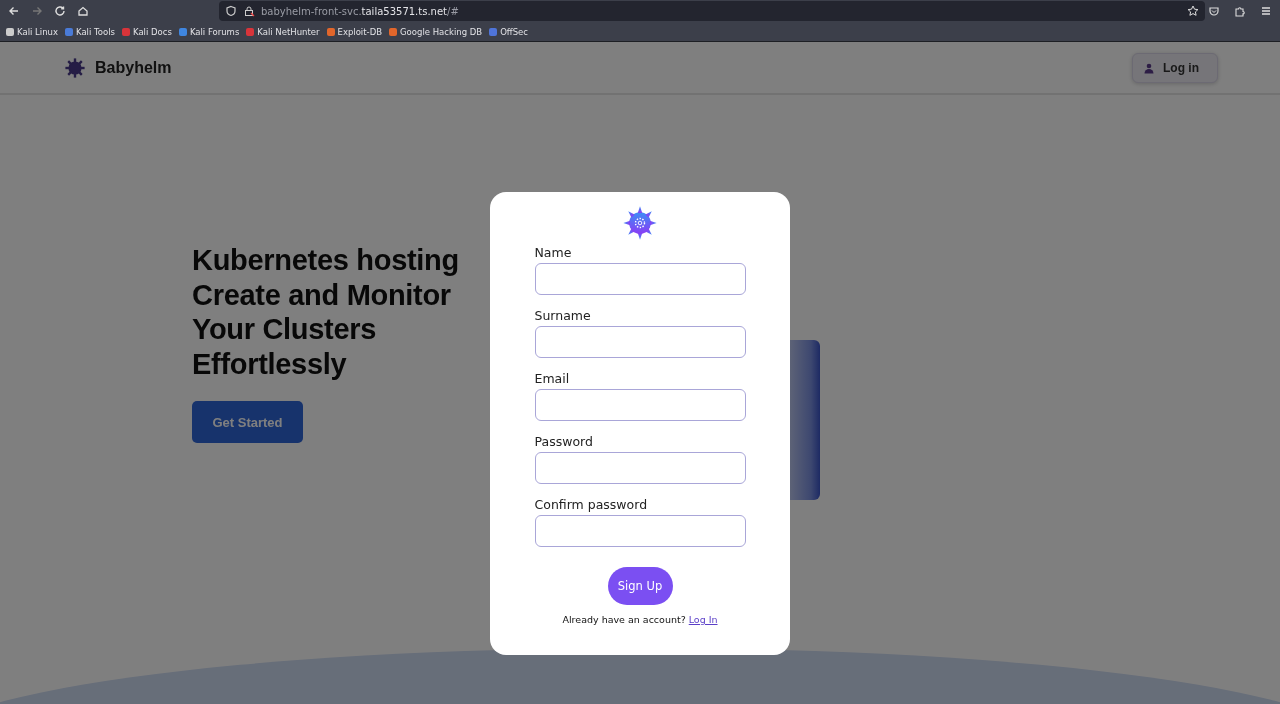 This screenshot has width=1280, height=704. I want to click on field-label: Confirm password, so click(591, 504).